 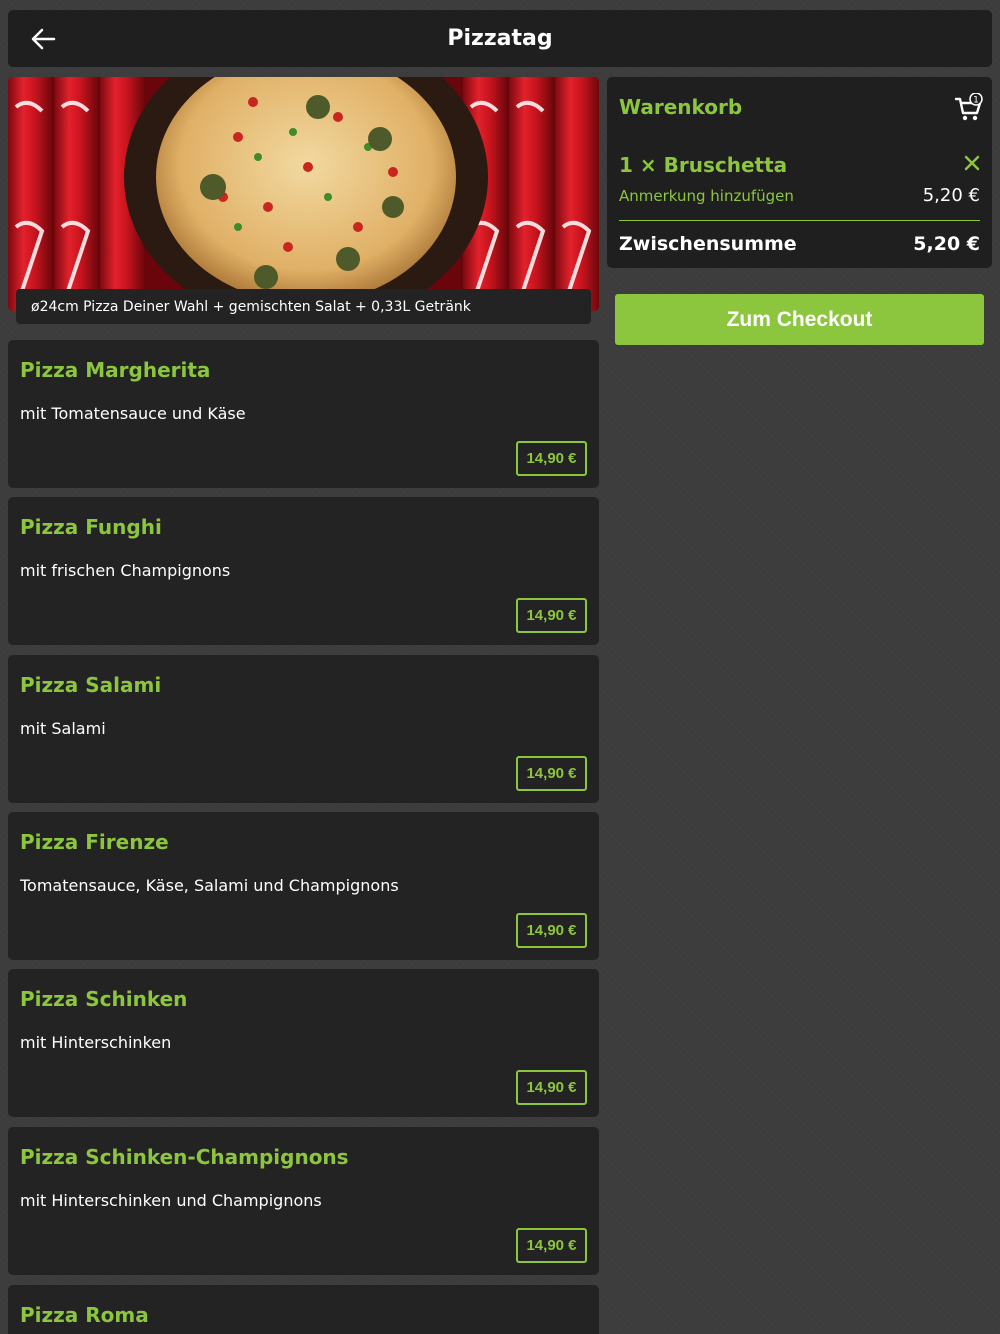 What do you see at coordinates (706, 196) in the screenshot?
I see `add-note-link: Anmerkung hinzufügen` at bounding box center [706, 196].